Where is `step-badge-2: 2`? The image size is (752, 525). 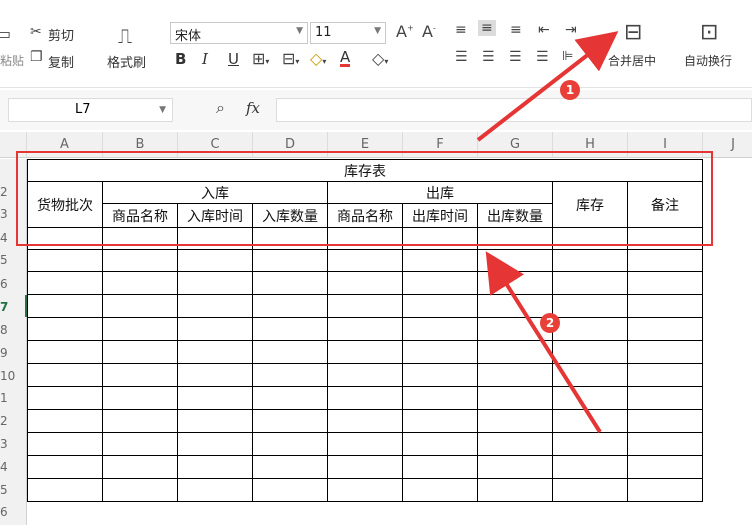
step-badge-2: 2 is located at coordinates (550, 323).